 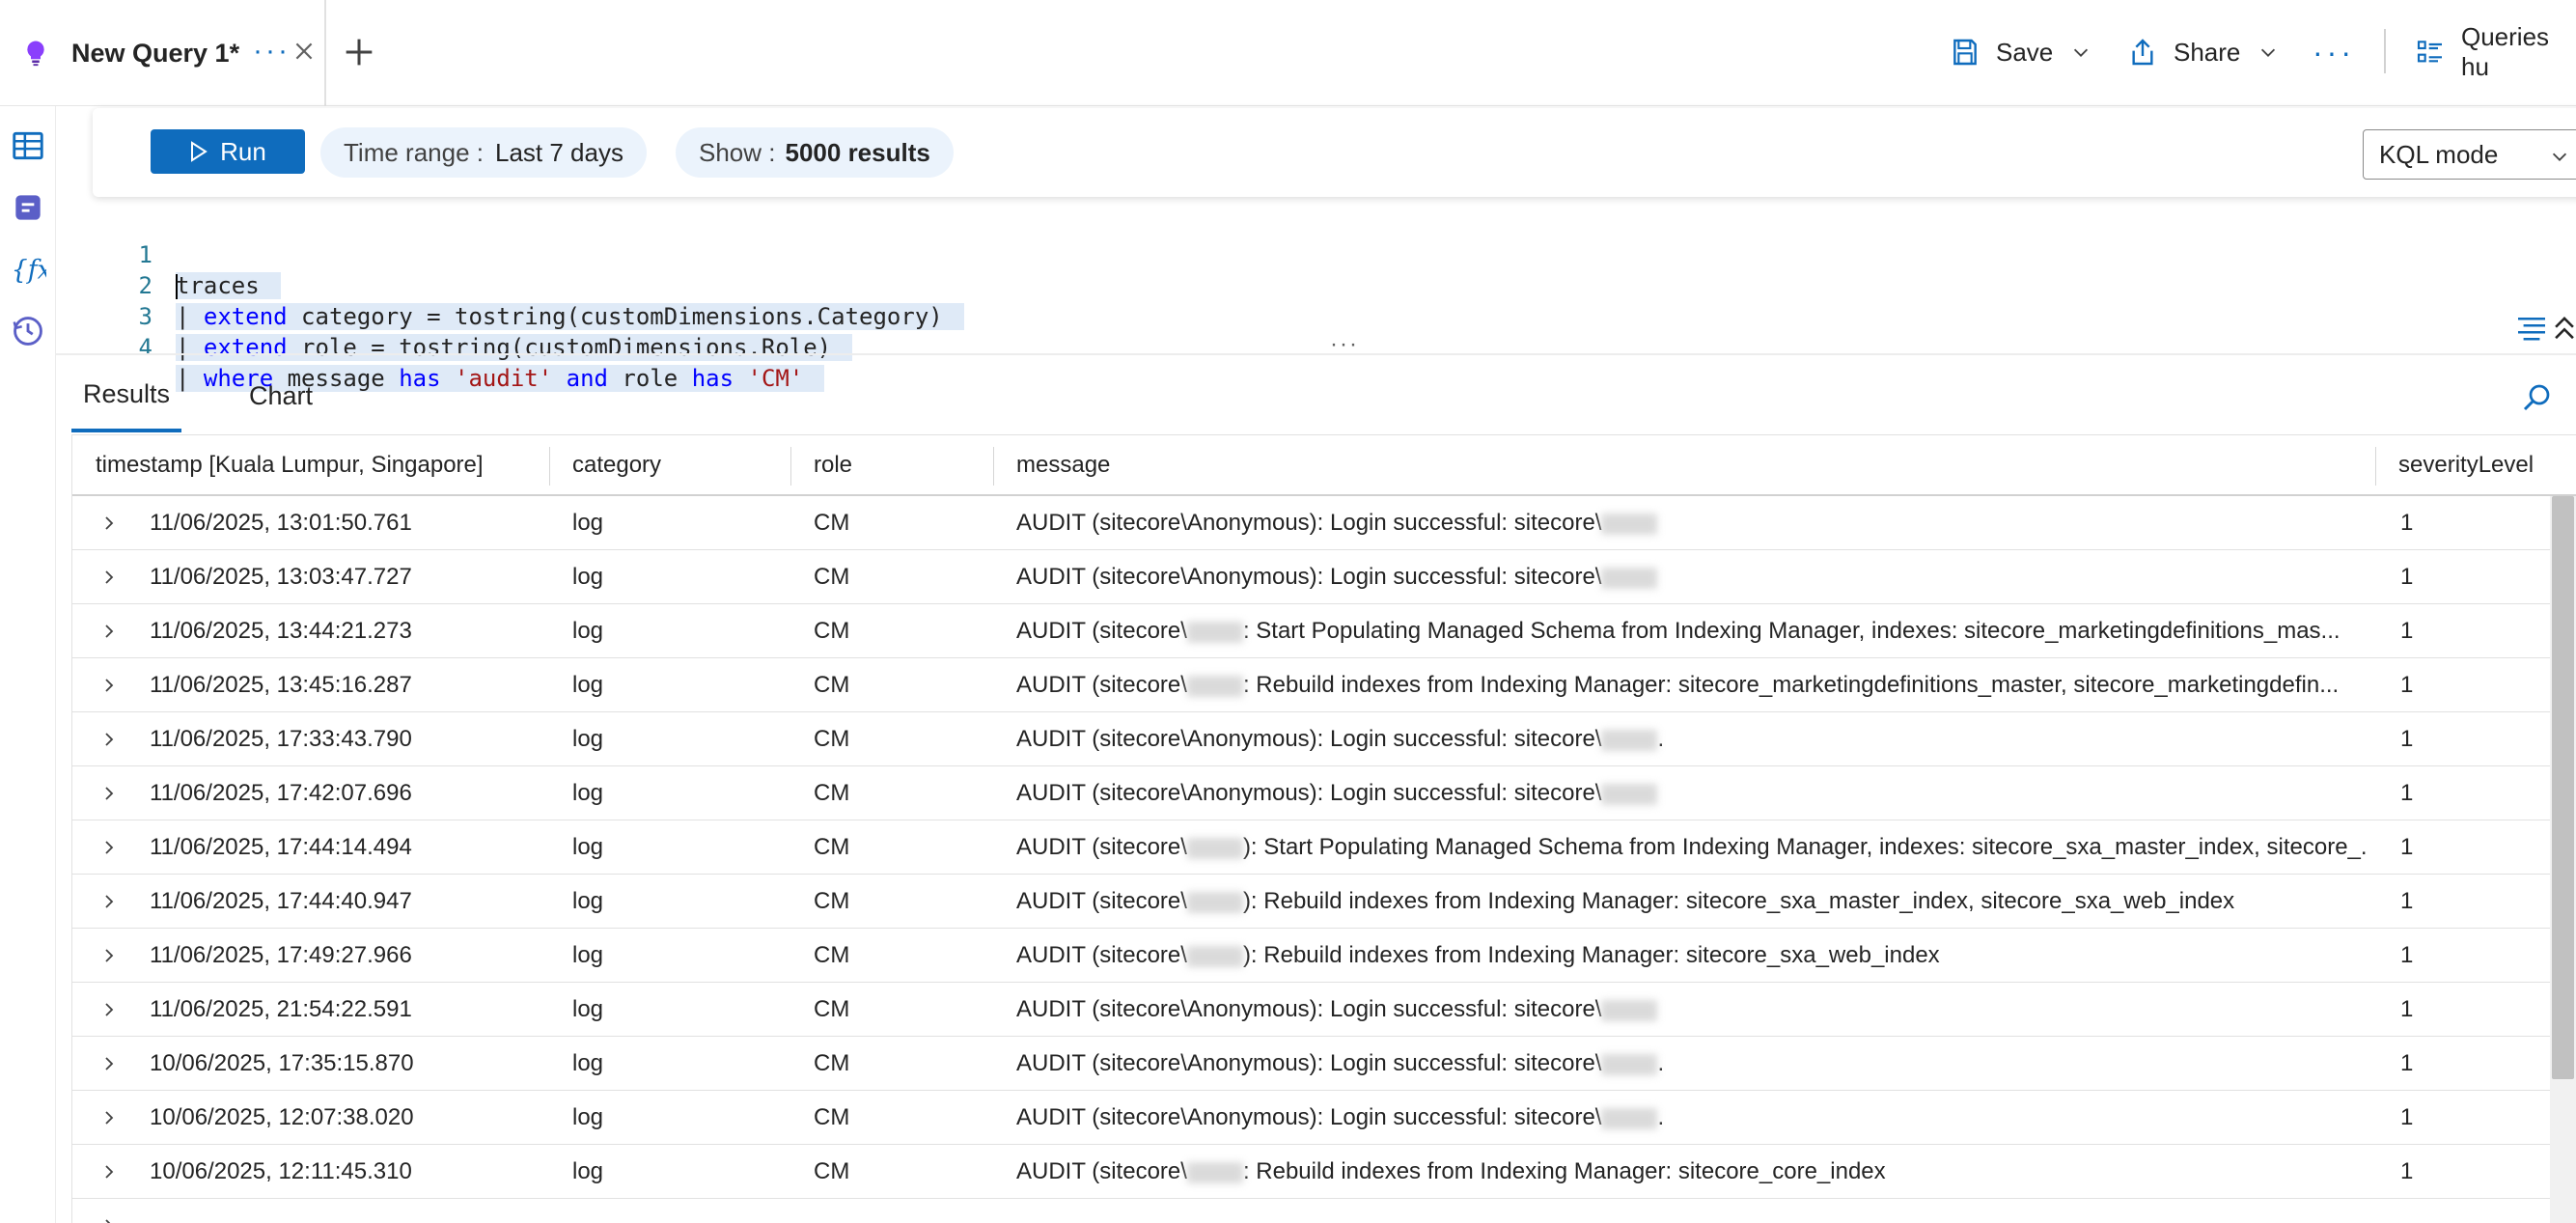 I want to click on close-icon, so click(x=304, y=52).